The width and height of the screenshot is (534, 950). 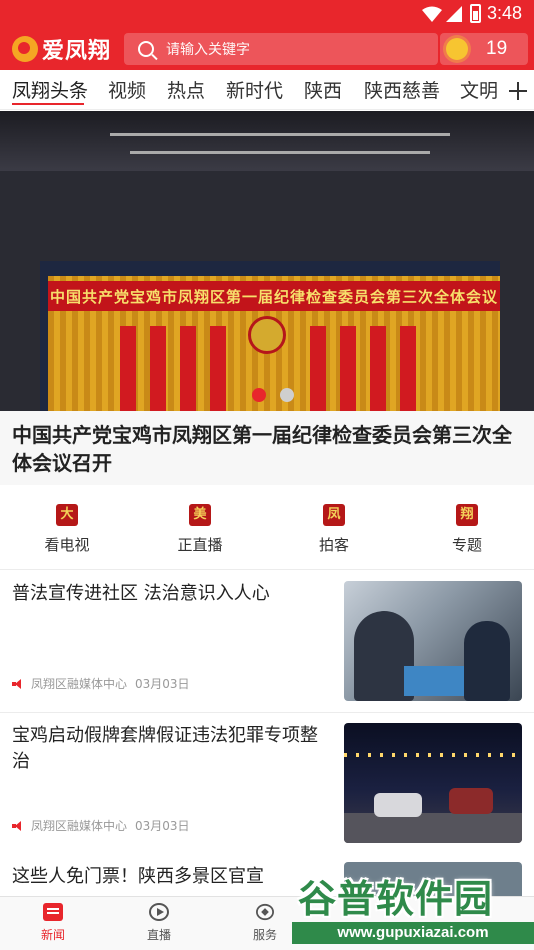 I want to click on quick-link-topics: 翔 专题, so click(x=467, y=529).